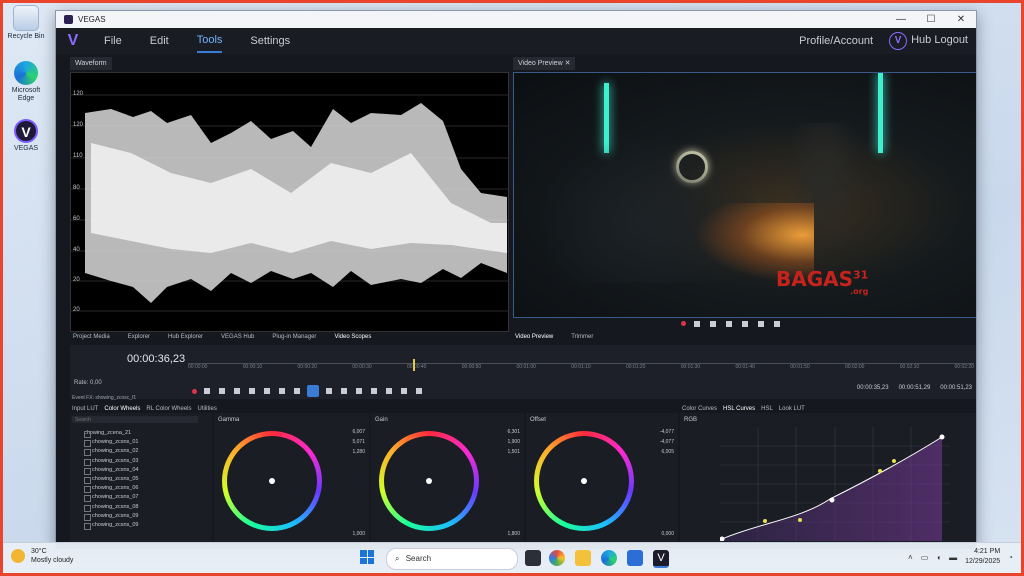 This screenshot has height=576, width=1024. I want to click on offset-color-wheel, so click(584, 481).